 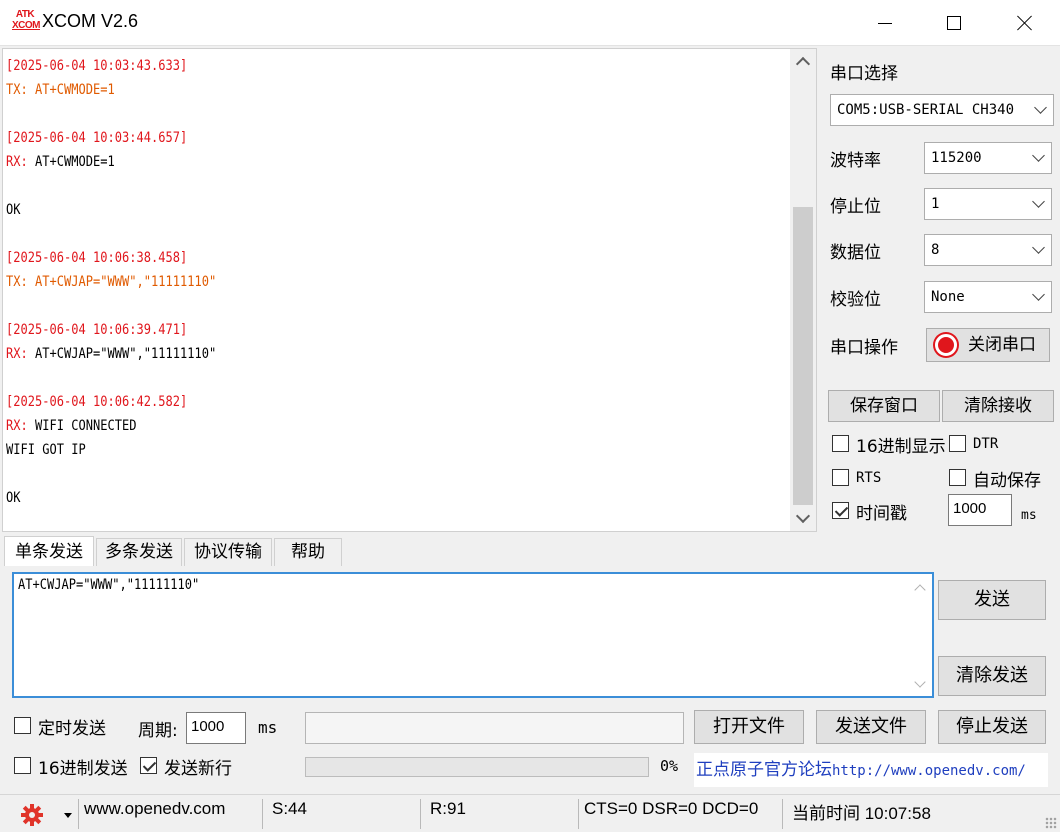 What do you see at coordinates (957, 477) in the screenshot?
I see `autosave-checkbox` at bounding box center [957, 477].